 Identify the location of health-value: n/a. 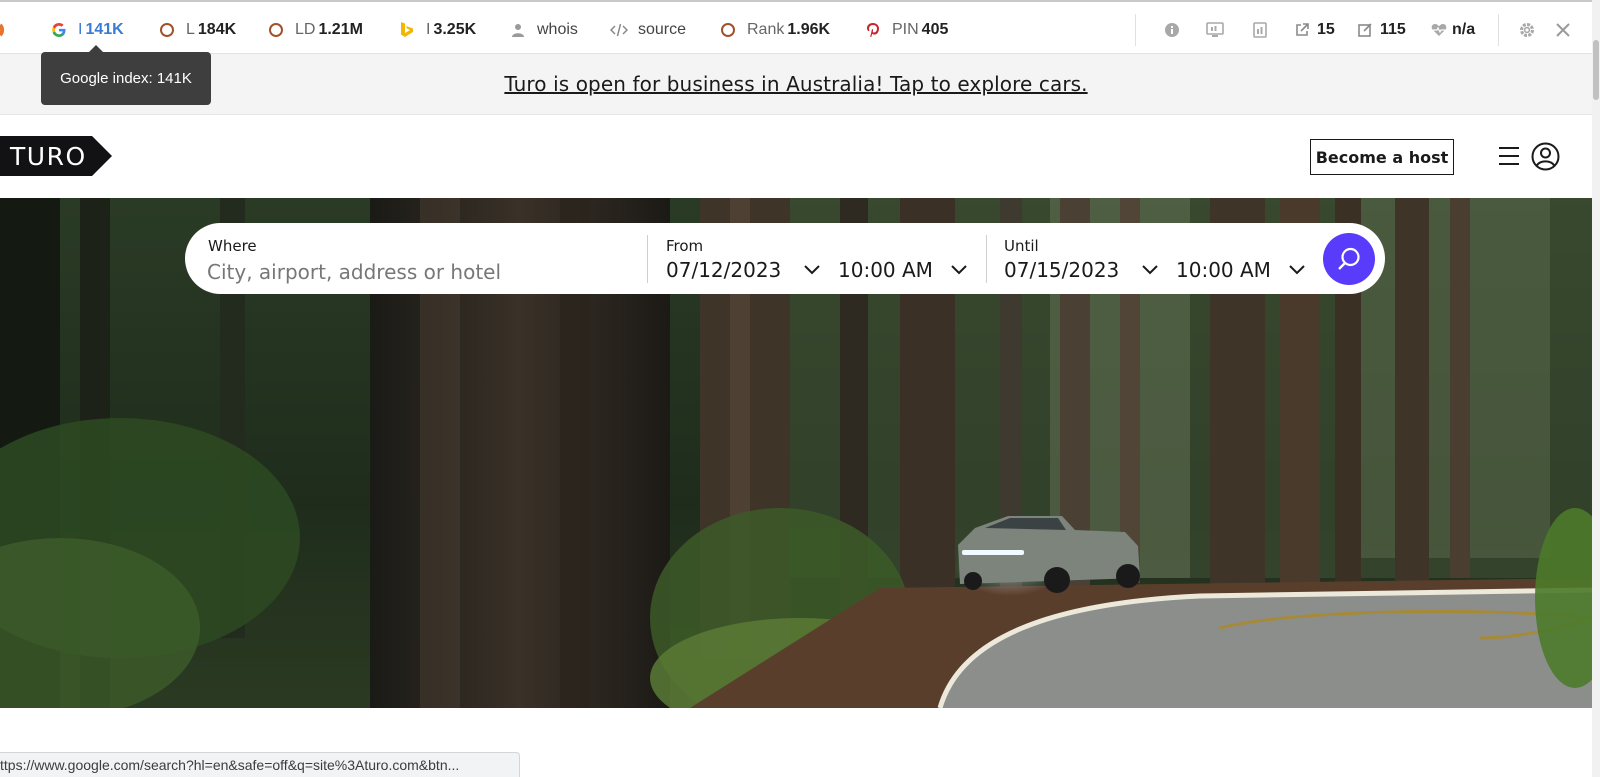
(1464, 29).